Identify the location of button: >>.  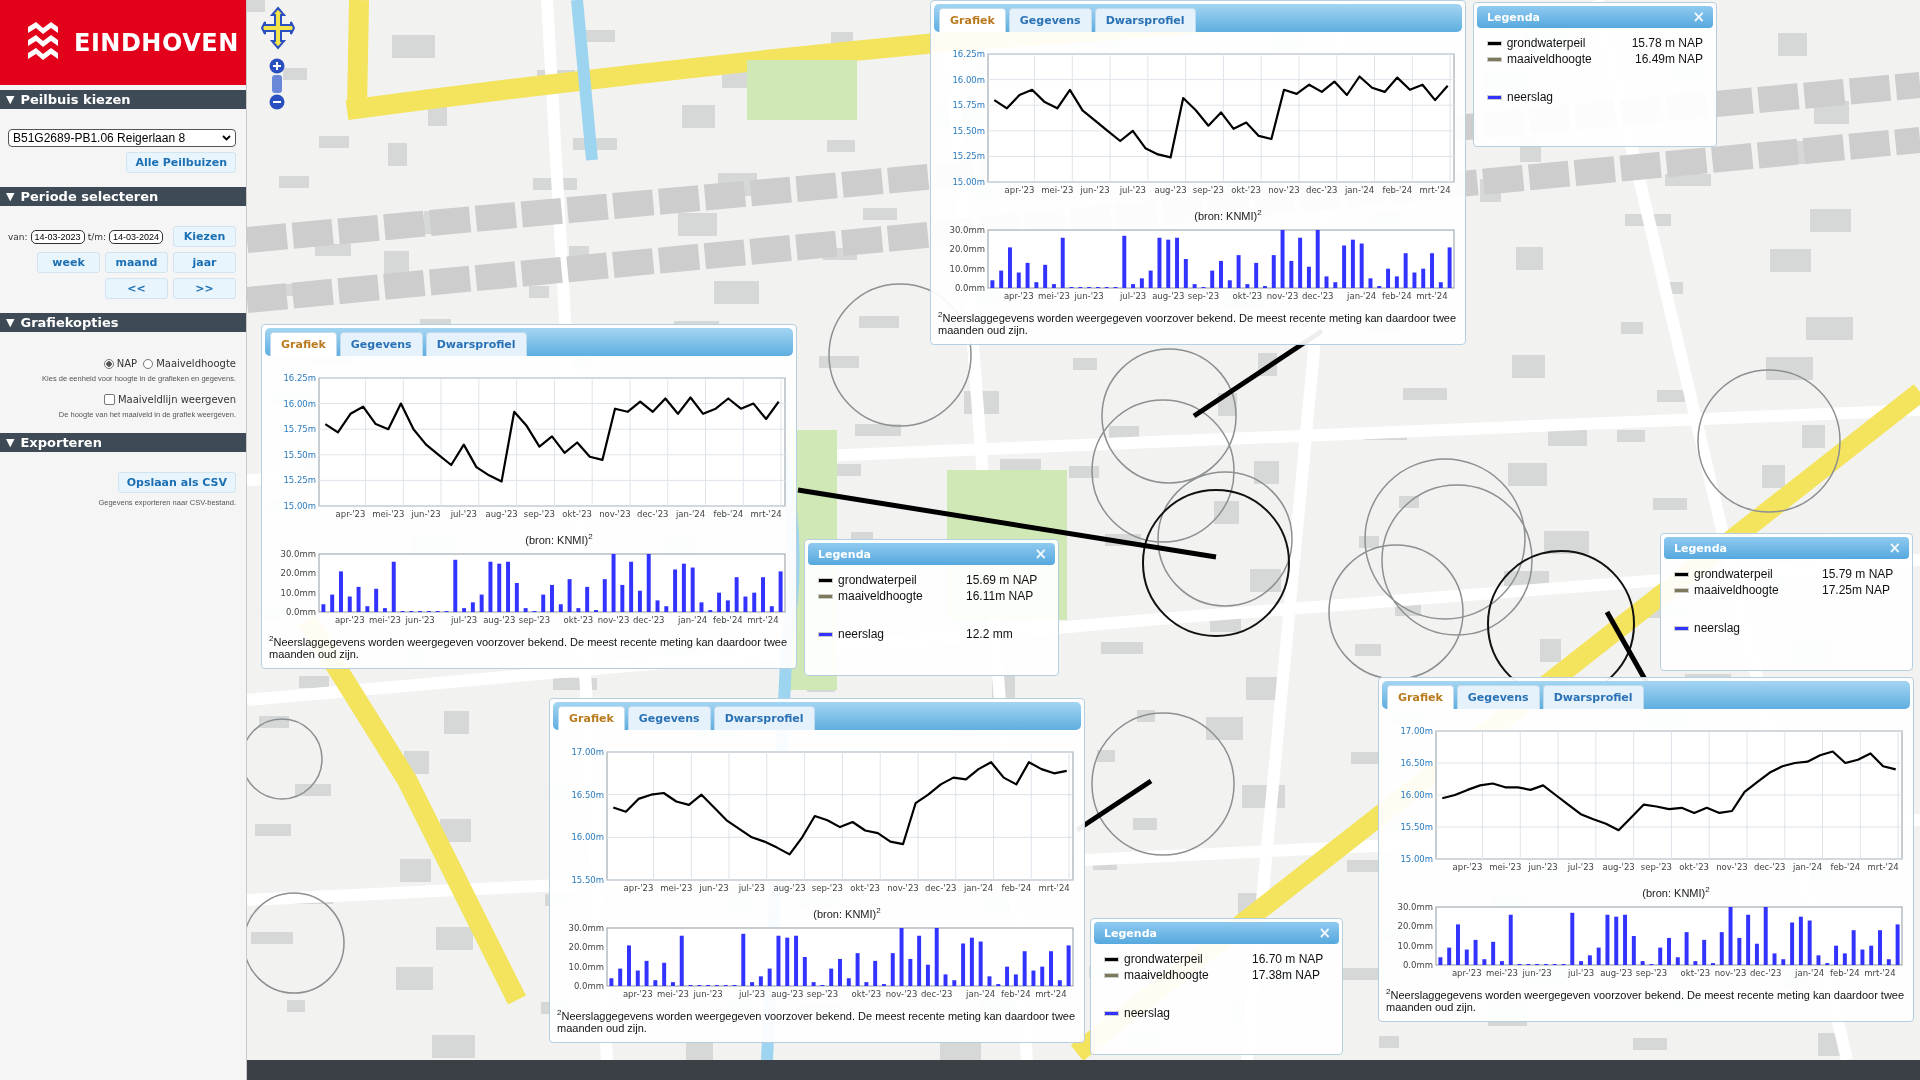
(204, 288).